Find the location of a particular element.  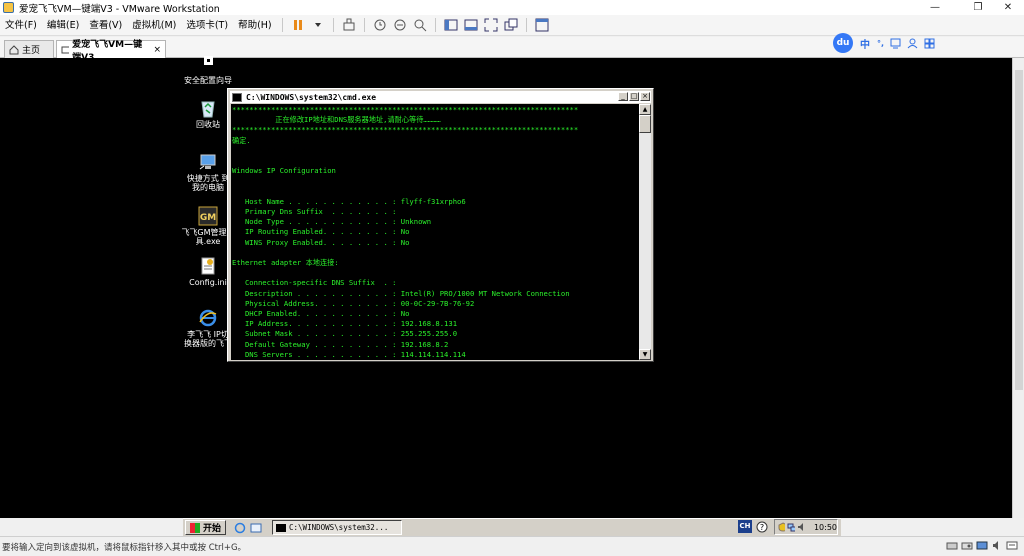

snapshot-manager-icon is located at coordinates (420, 25).